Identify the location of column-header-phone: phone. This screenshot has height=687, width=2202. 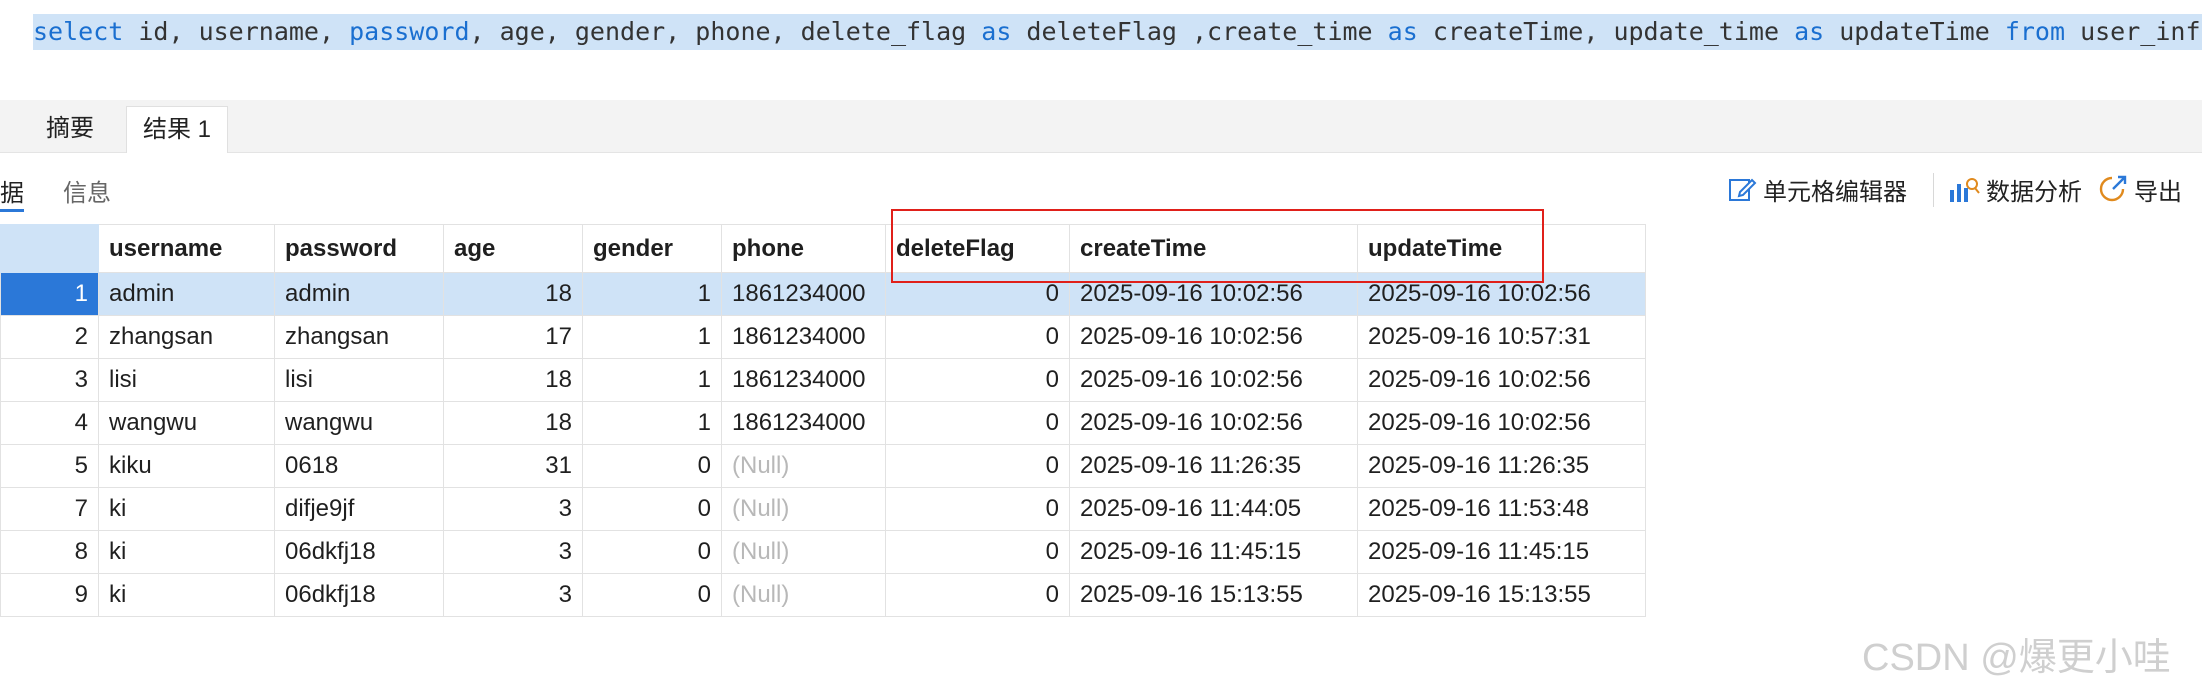
(803, 248).